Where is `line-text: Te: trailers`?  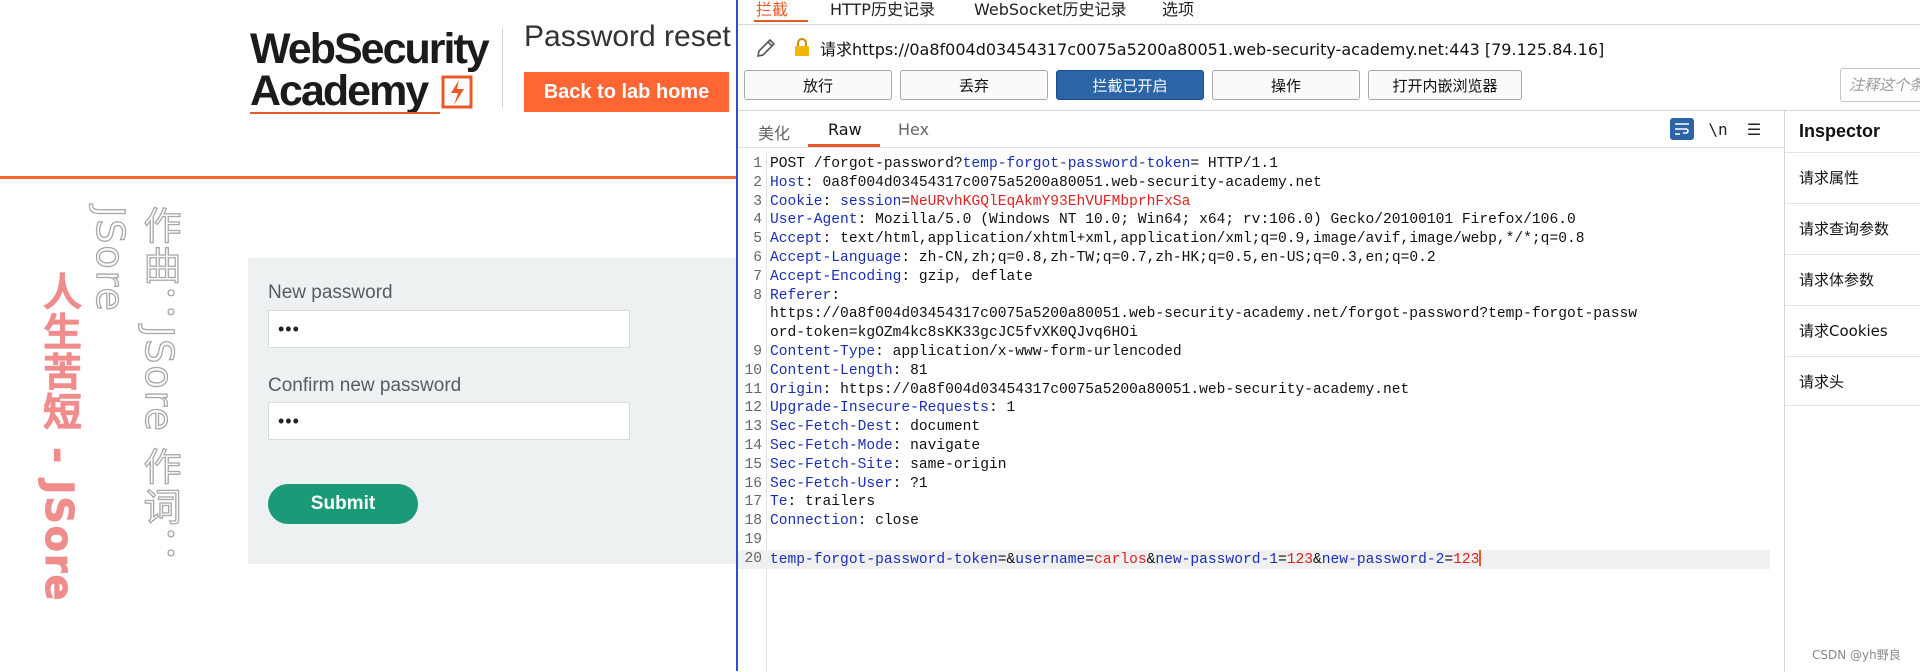
line-text: Te: trailers is located at coordinates (822, 502).